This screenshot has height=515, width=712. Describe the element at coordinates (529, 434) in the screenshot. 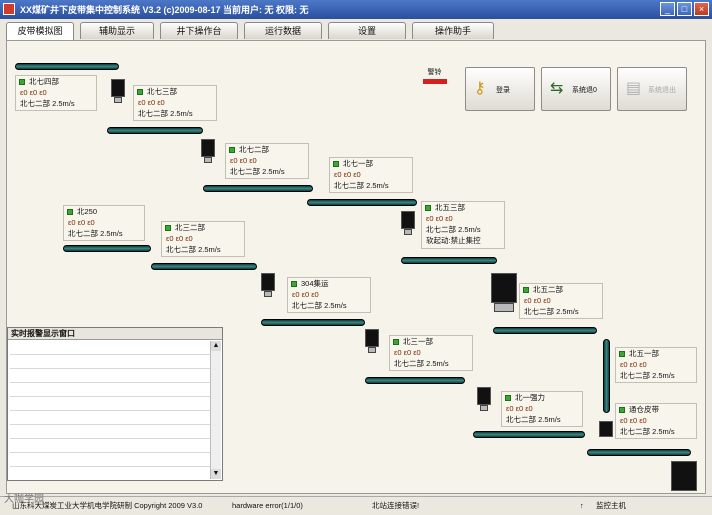

I see `belt-north-1-strong` at that location.